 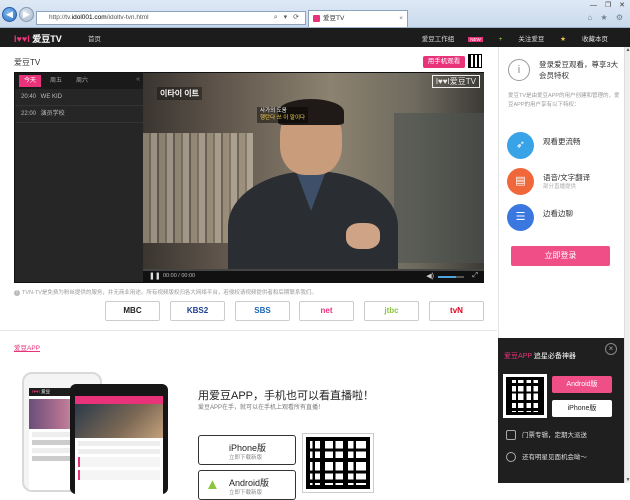 I want to click on favicon-icon, so click(x=316, y=18).